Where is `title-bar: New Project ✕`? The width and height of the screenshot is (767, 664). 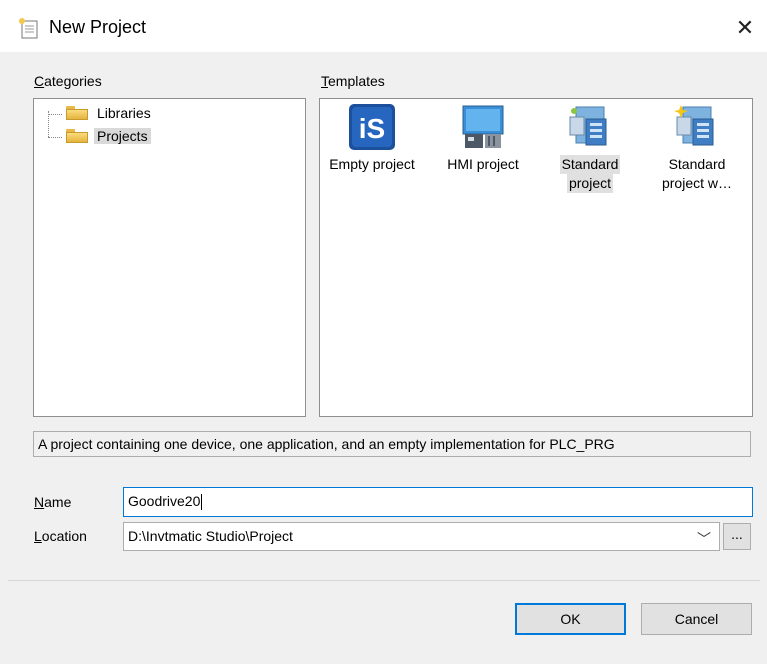
title-bar: New Project ✕ is located at coordinates (383, 26).